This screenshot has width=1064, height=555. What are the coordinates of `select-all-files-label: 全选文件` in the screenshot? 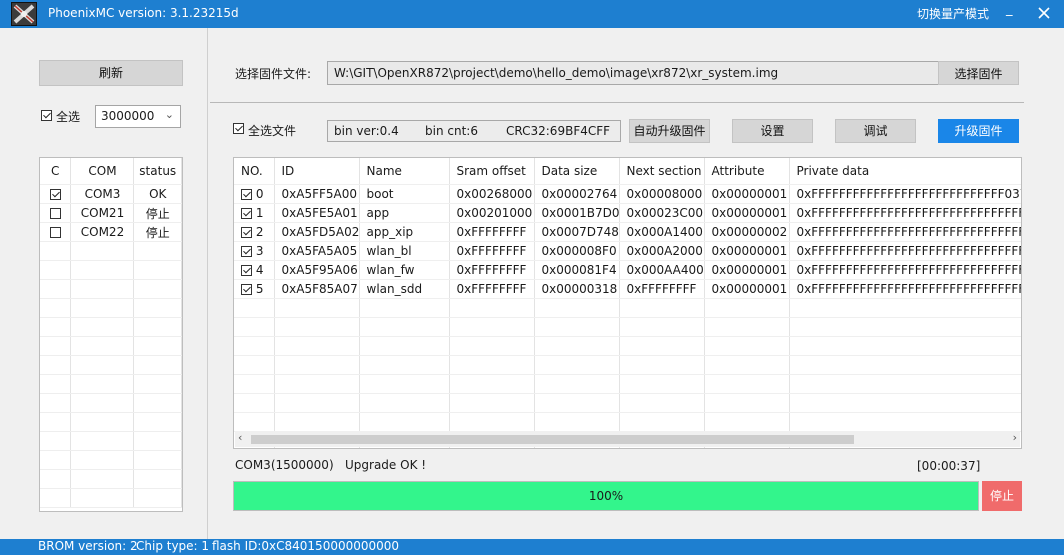 It's located at (272, 131).